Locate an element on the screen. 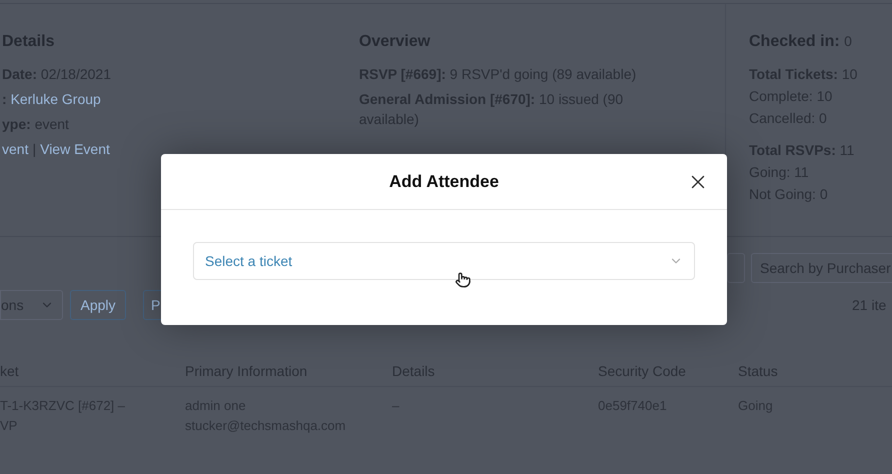 The image size is (892, 474). ticket-select: Select a ticket is located at coordinates (444, 261).